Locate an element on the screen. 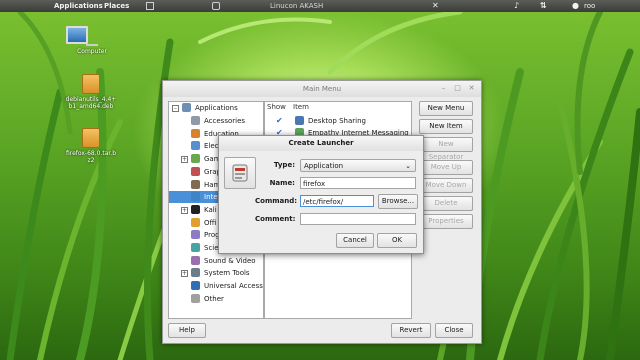 The height and width of the screenshot is (360, 640). category-label: System Tools is located at coordinates (227, 273).